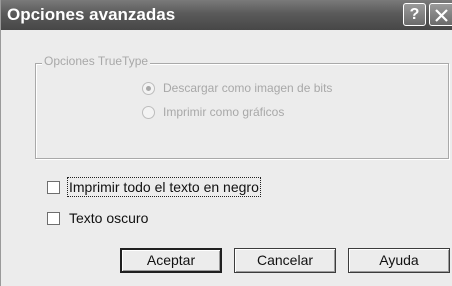  What do you see at coordinates (91, 14) in the screenshot?
I see `dialog-title: Opciones avanzadas` at bounding box center [91, 14].